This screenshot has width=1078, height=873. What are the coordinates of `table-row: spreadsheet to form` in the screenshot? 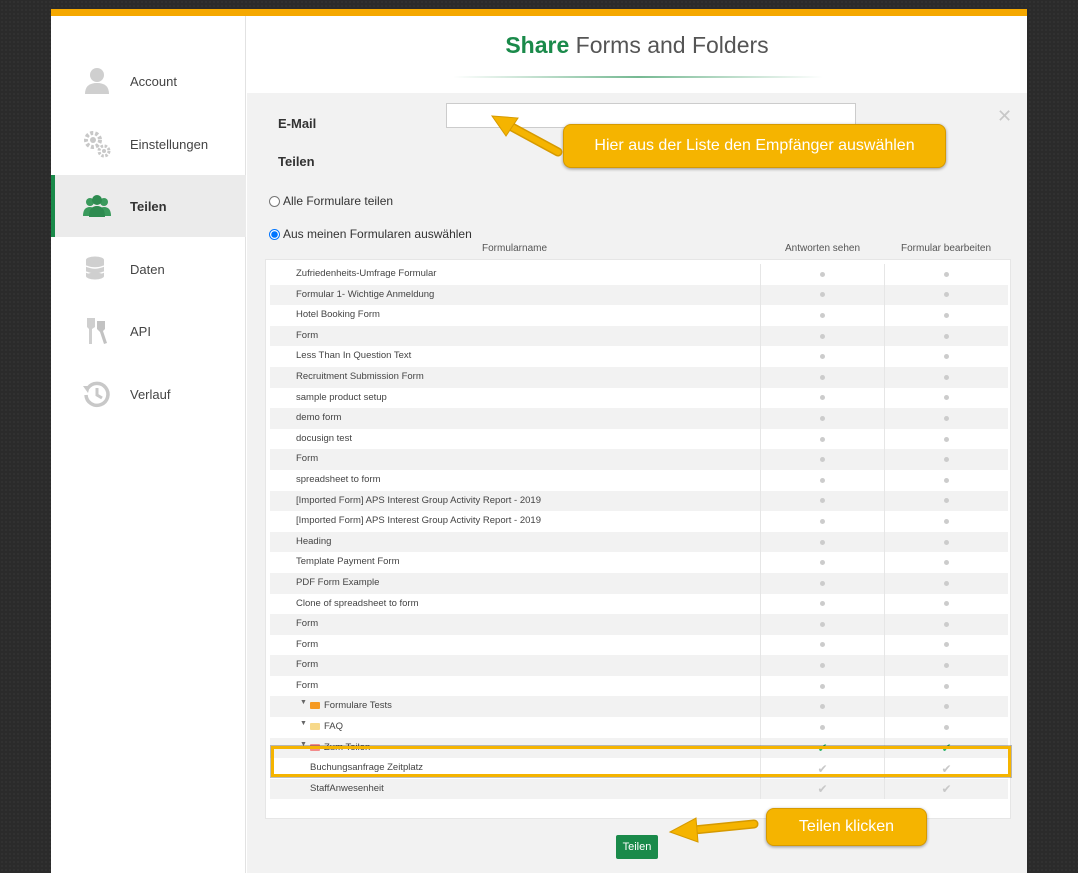 It's located at (639, 480).